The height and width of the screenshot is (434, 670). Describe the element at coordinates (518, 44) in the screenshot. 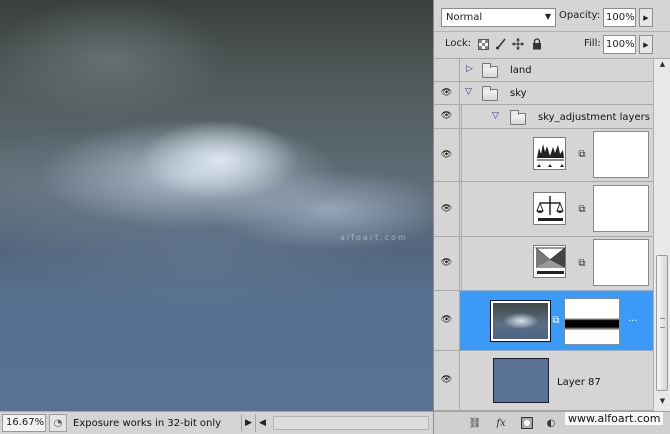

I see `lock-position-move-icon` at that location.